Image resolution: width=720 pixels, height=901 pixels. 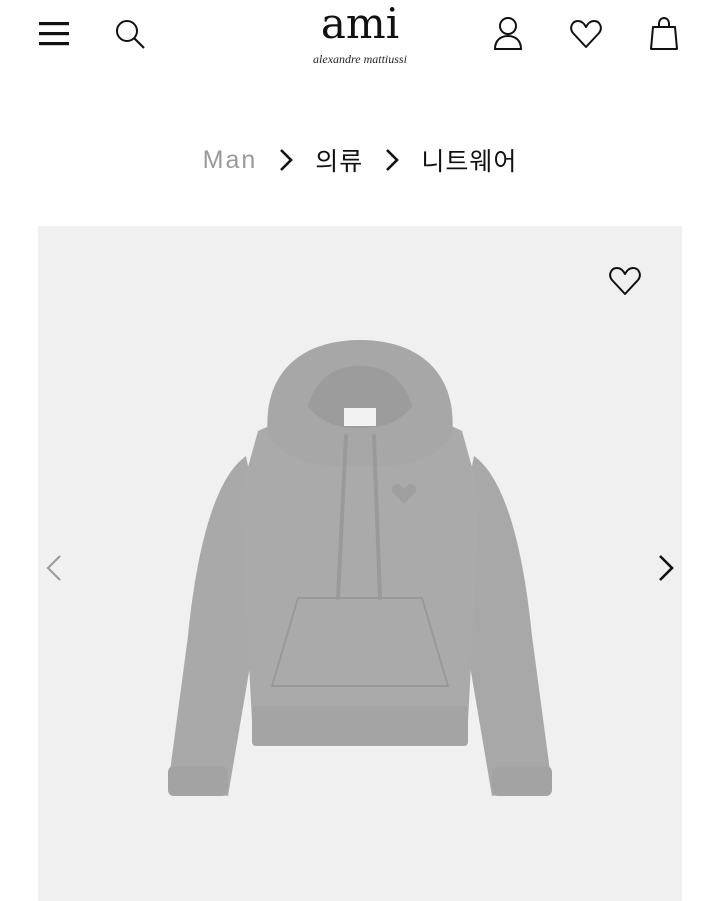 I want to click on breadcrumb-item-man: Man, so click(x=230, y=160).